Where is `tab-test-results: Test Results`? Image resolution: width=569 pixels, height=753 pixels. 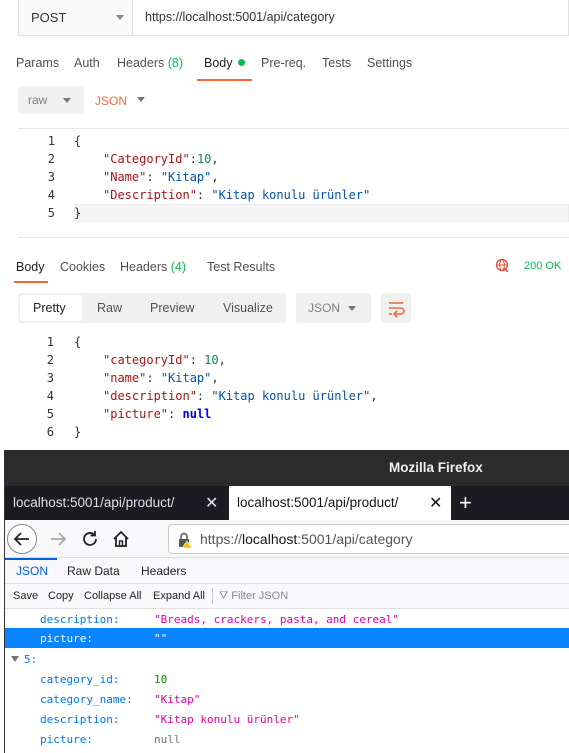 tab-test-results: Test Results is located at coordinates (241, 267).